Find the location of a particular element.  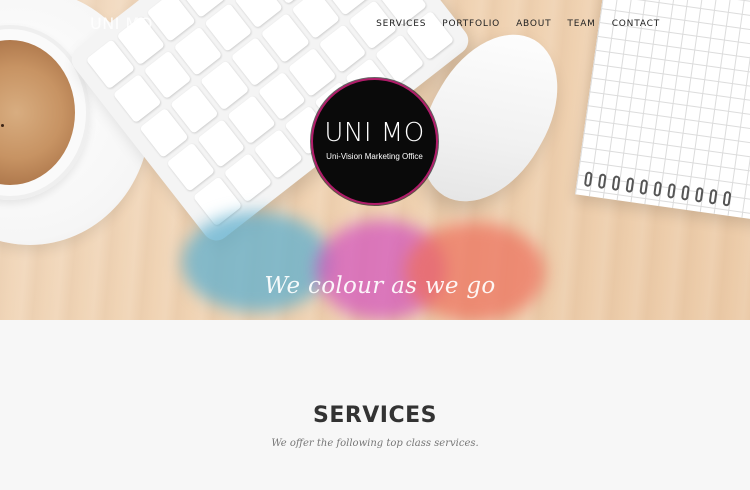

main-nav: SERVICES PORTFOLIO ABOUT TEAM CONTACT is located at coordinates (518, 24).